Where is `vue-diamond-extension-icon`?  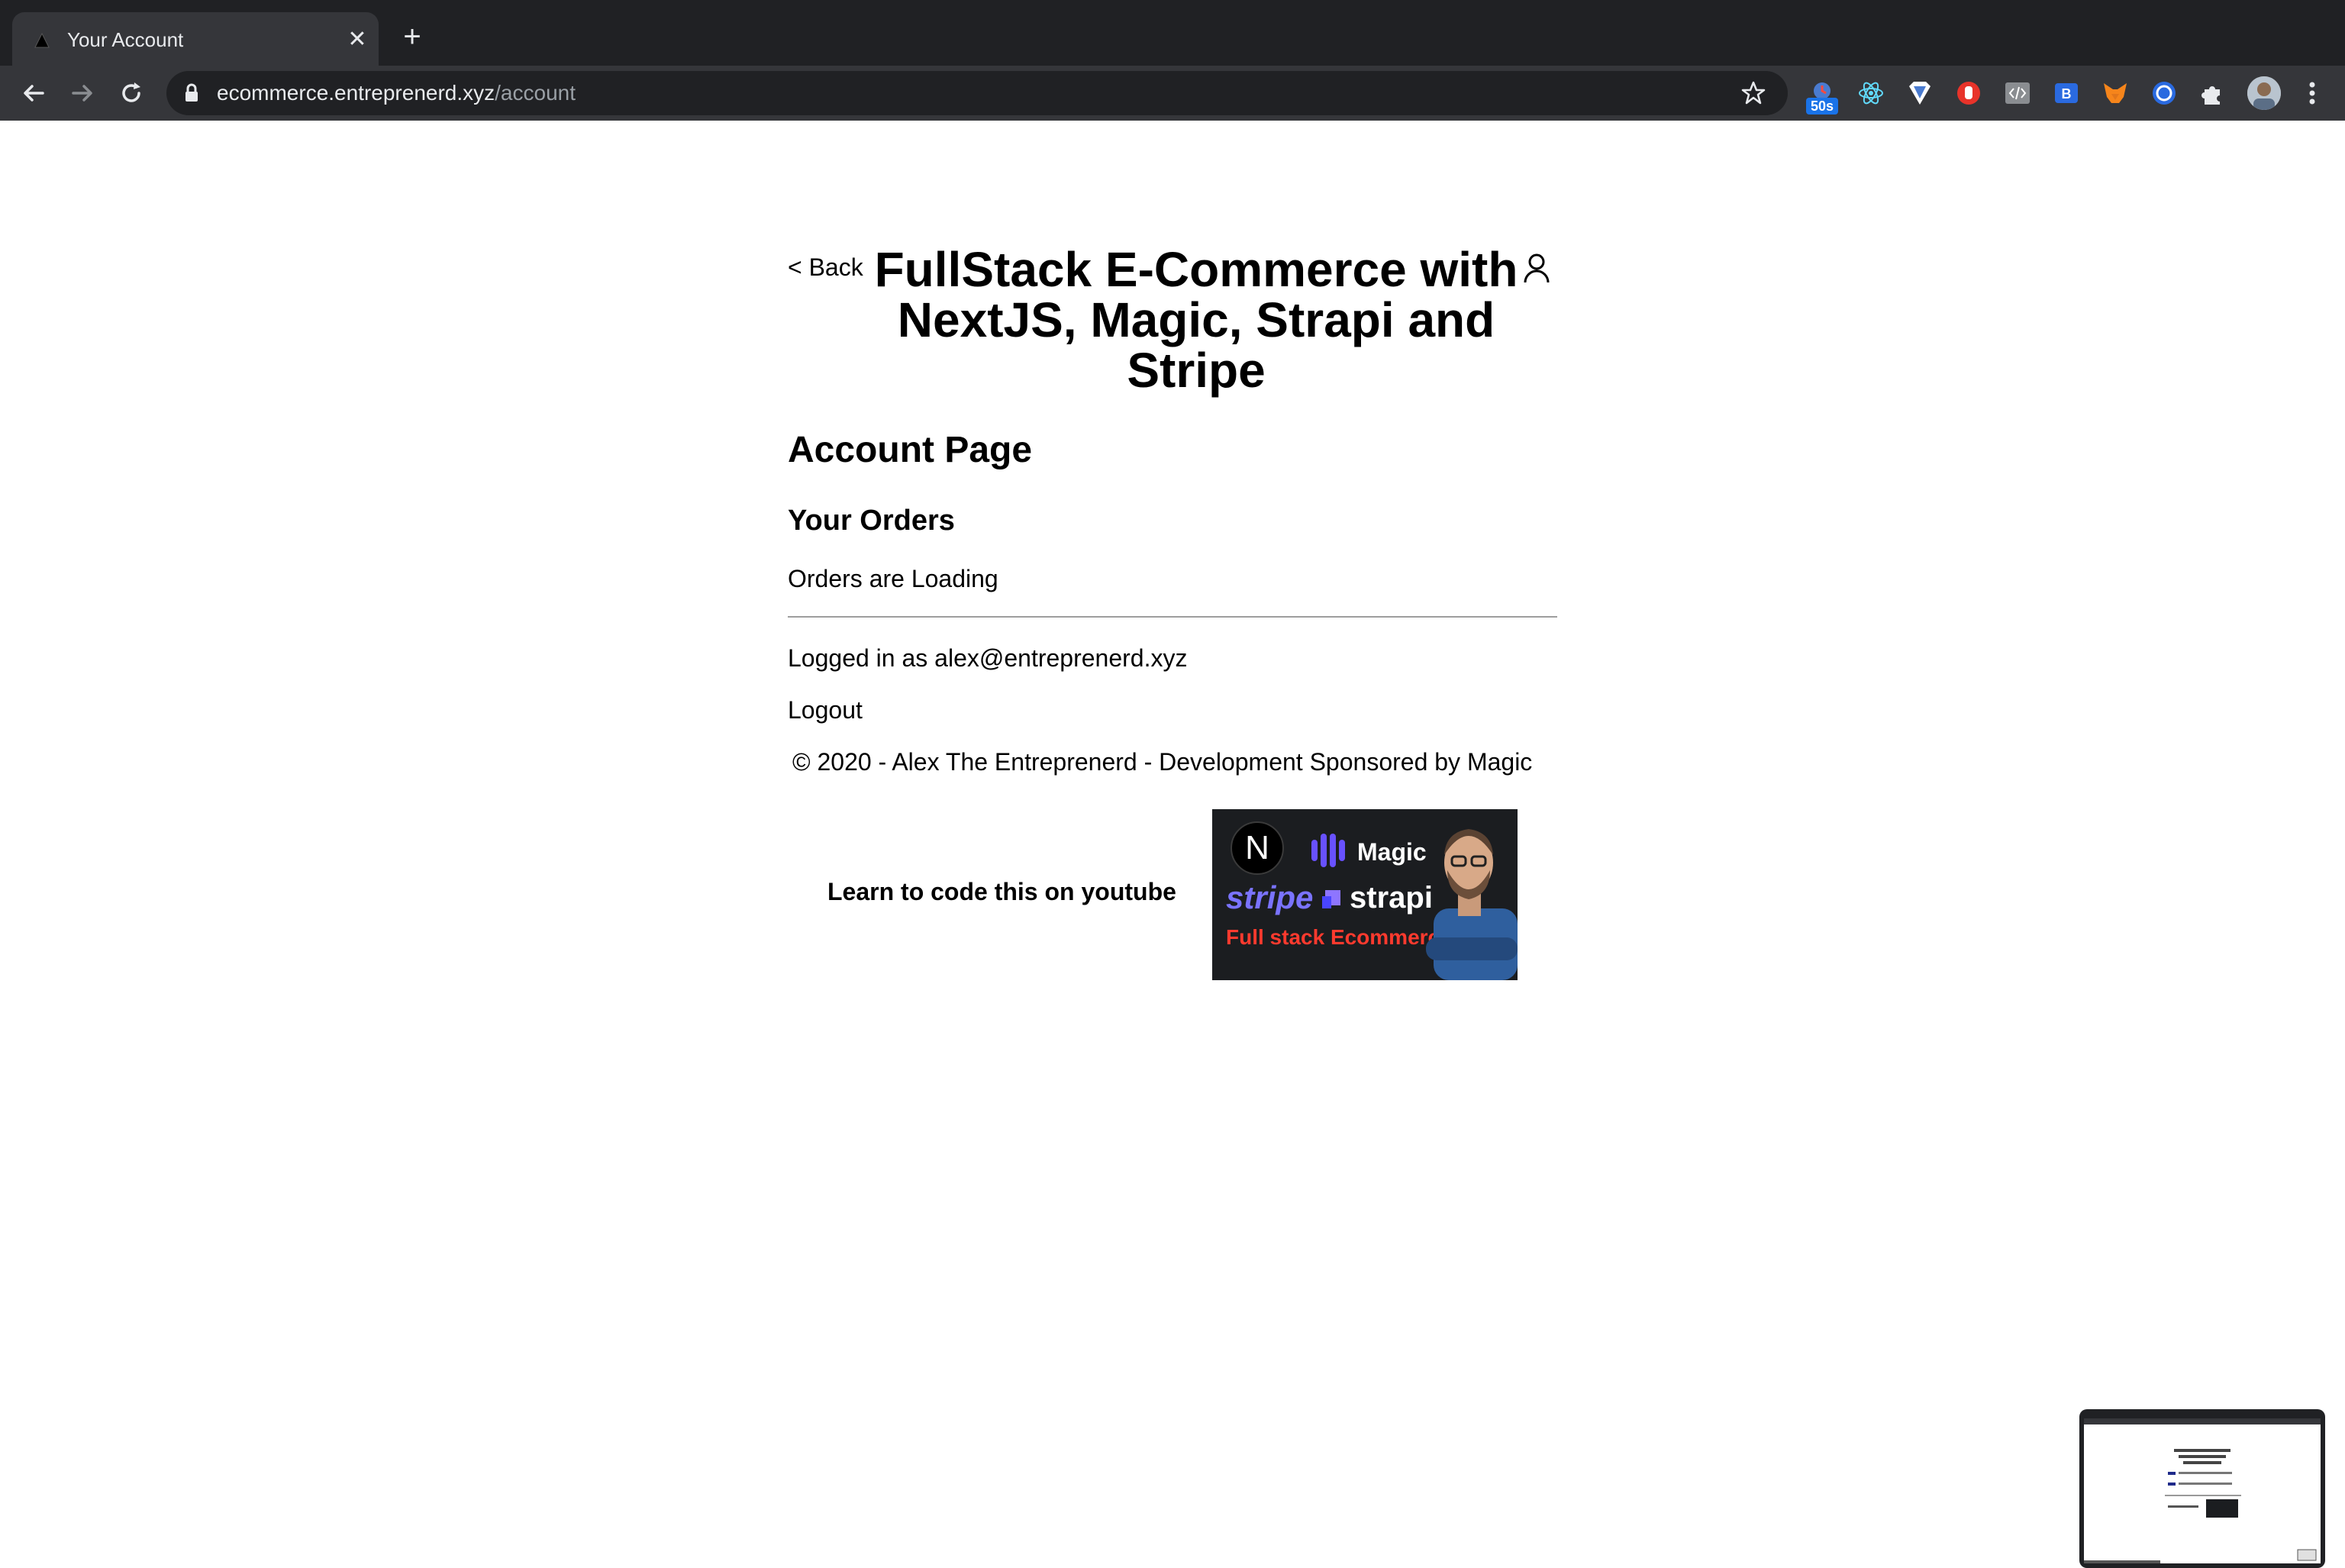 vue-diamond-extension-icon is located at coordinates (1920, 93).